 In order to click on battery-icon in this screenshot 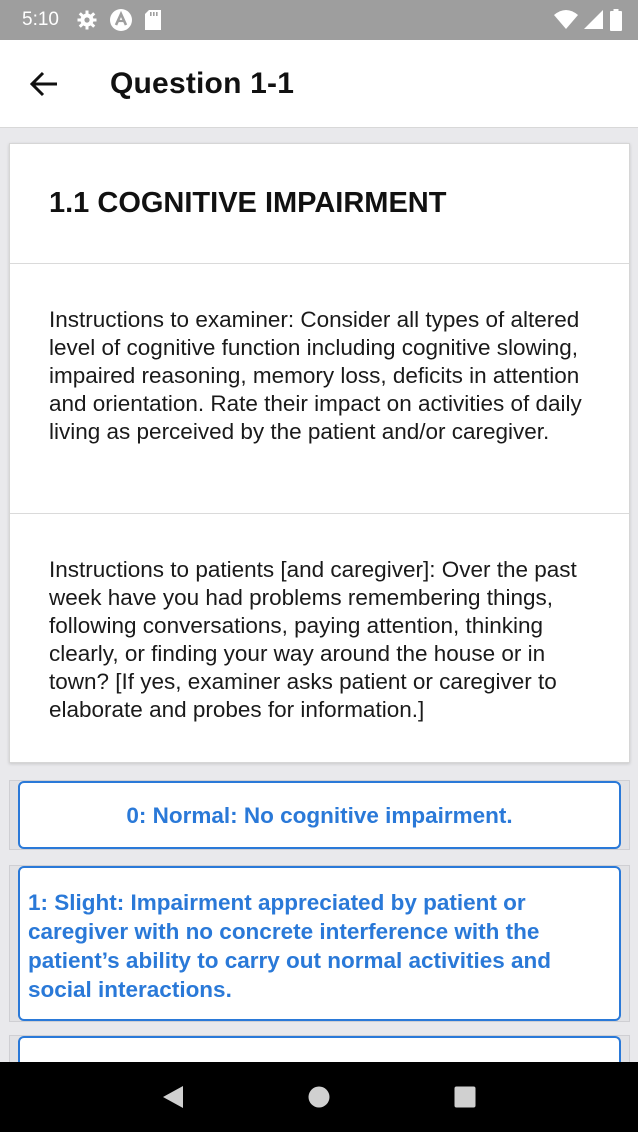, I will do `click(616, 20)`.